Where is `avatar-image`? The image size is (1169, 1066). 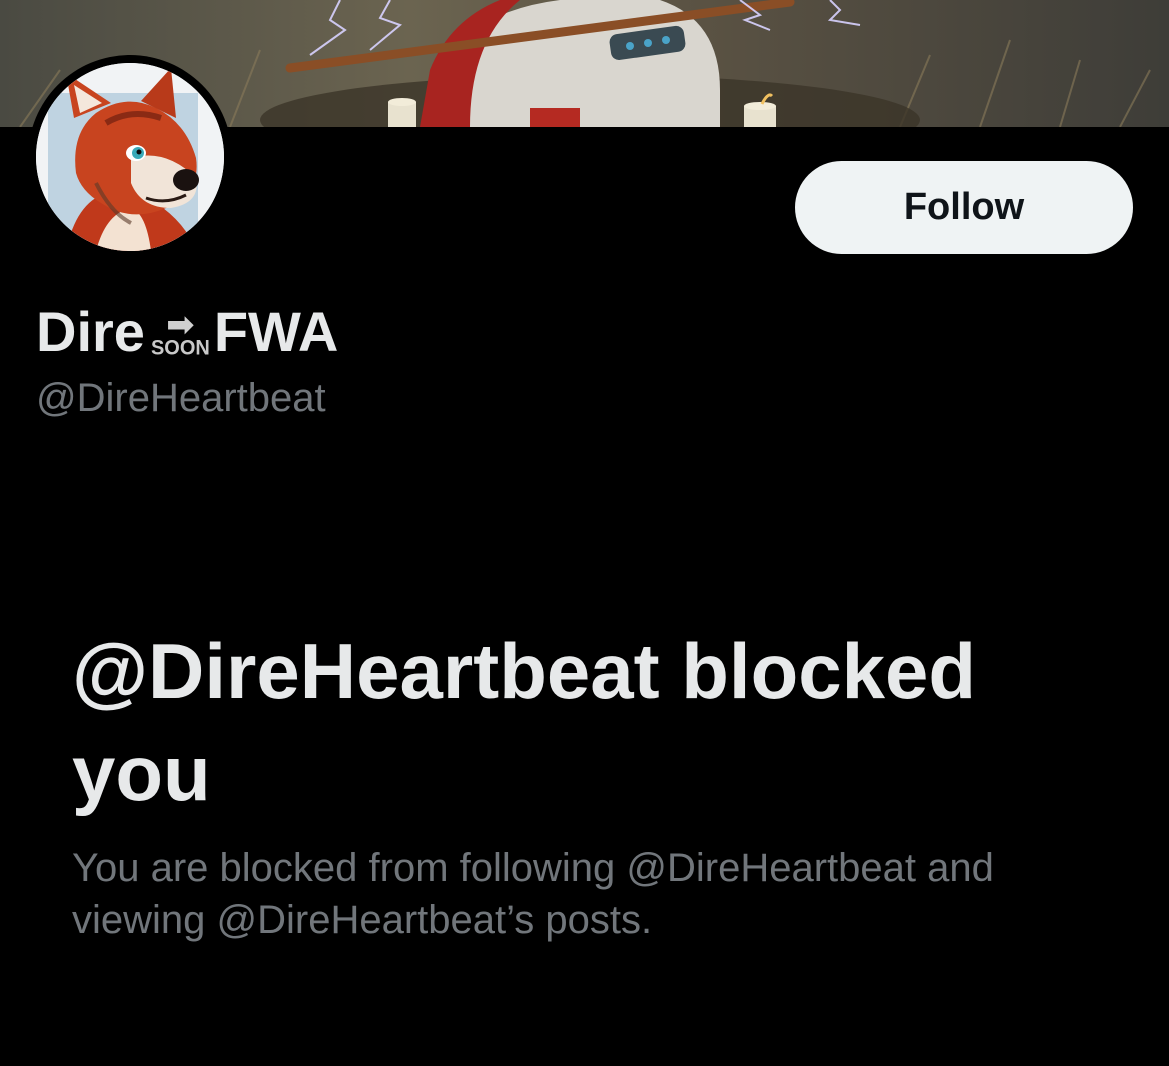
avatar-image is located at coordinates (130, 157).